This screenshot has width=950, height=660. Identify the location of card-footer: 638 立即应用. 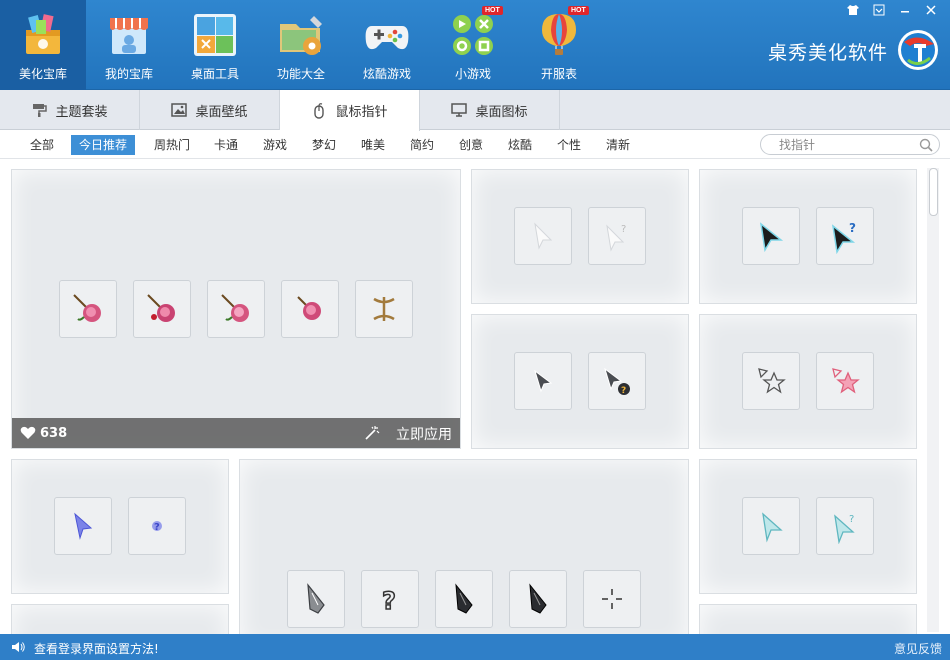
(236, 433).